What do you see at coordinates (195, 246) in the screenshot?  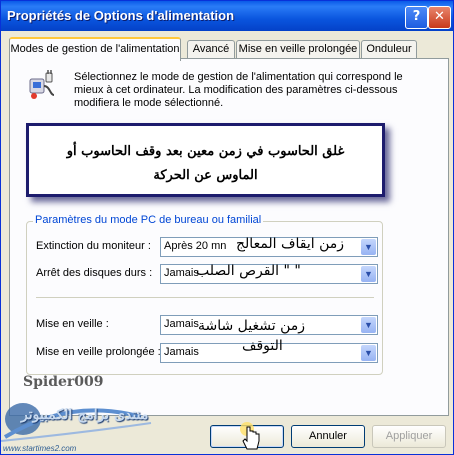 I see `monitor-select-value: Après 20 mn` at bounding box center [195, 246].